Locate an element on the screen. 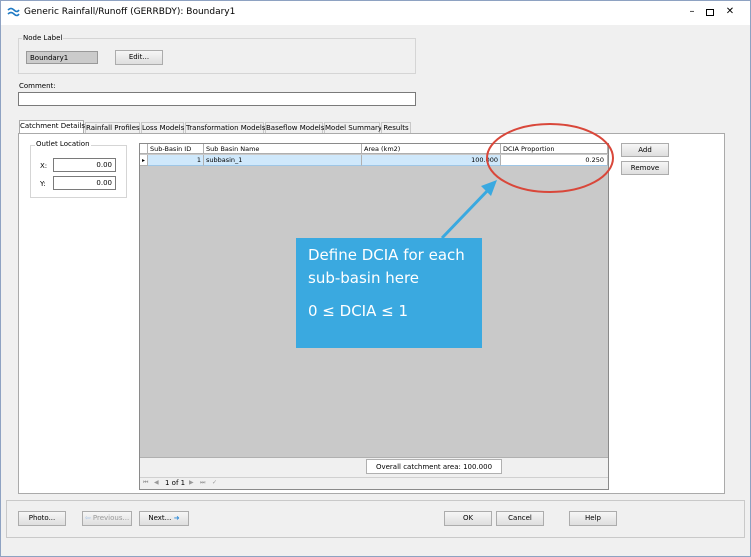 The image size is (751, 557). grid-corner-header is located at coordinates (144, 149).